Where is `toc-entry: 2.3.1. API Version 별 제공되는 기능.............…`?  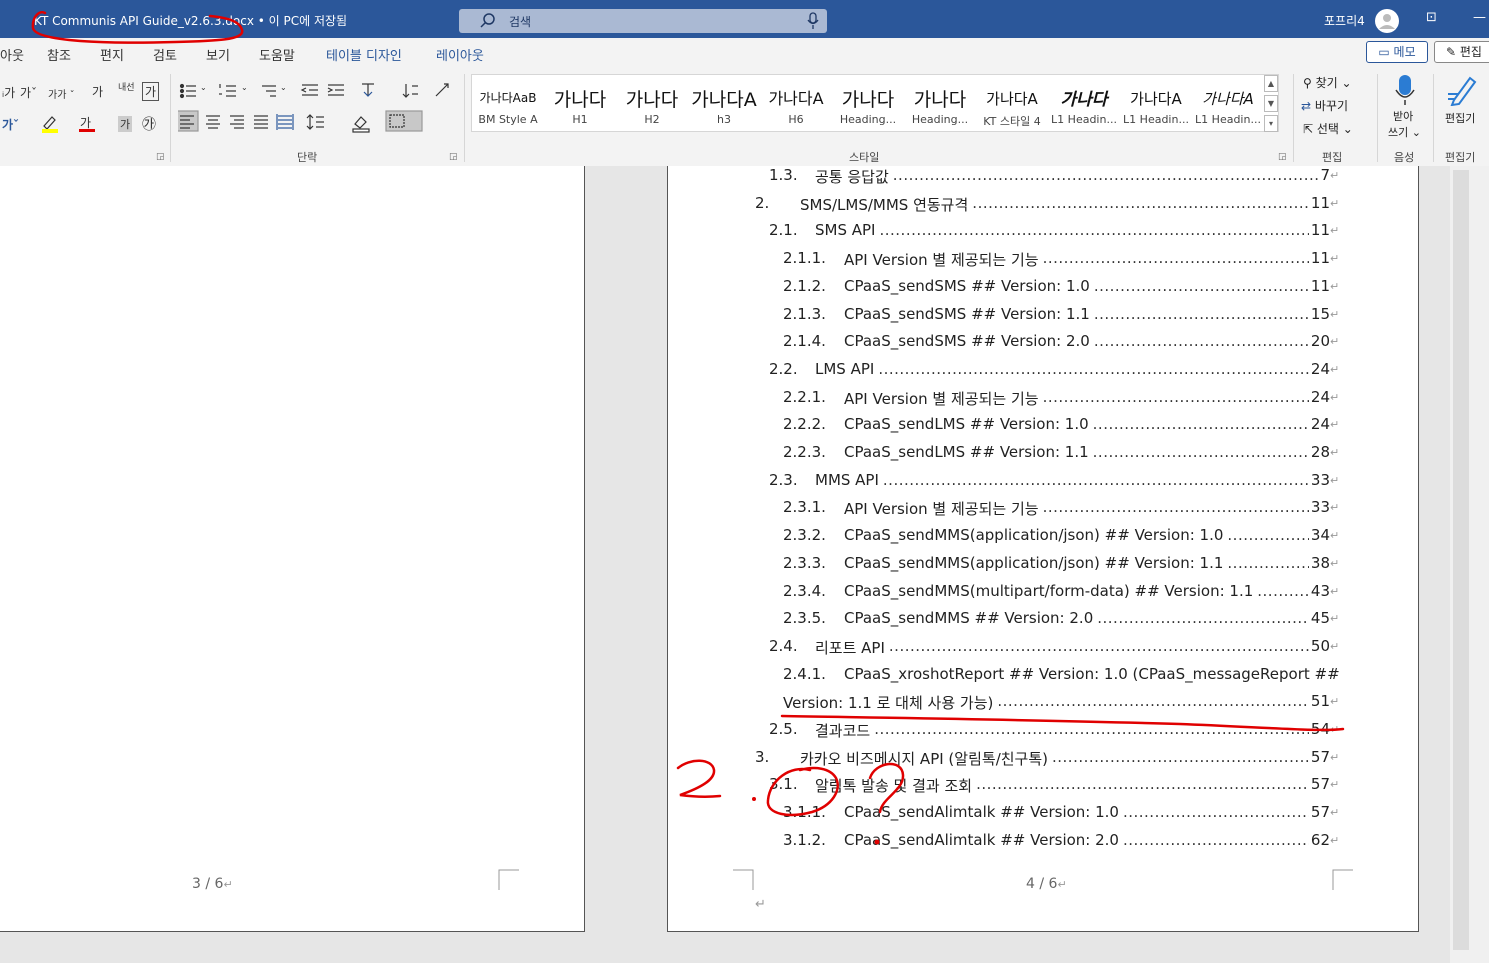 toc-entry: 2.3.1. API Version 별 제공되는 기능.............… is located at coordinates (1044, 510).